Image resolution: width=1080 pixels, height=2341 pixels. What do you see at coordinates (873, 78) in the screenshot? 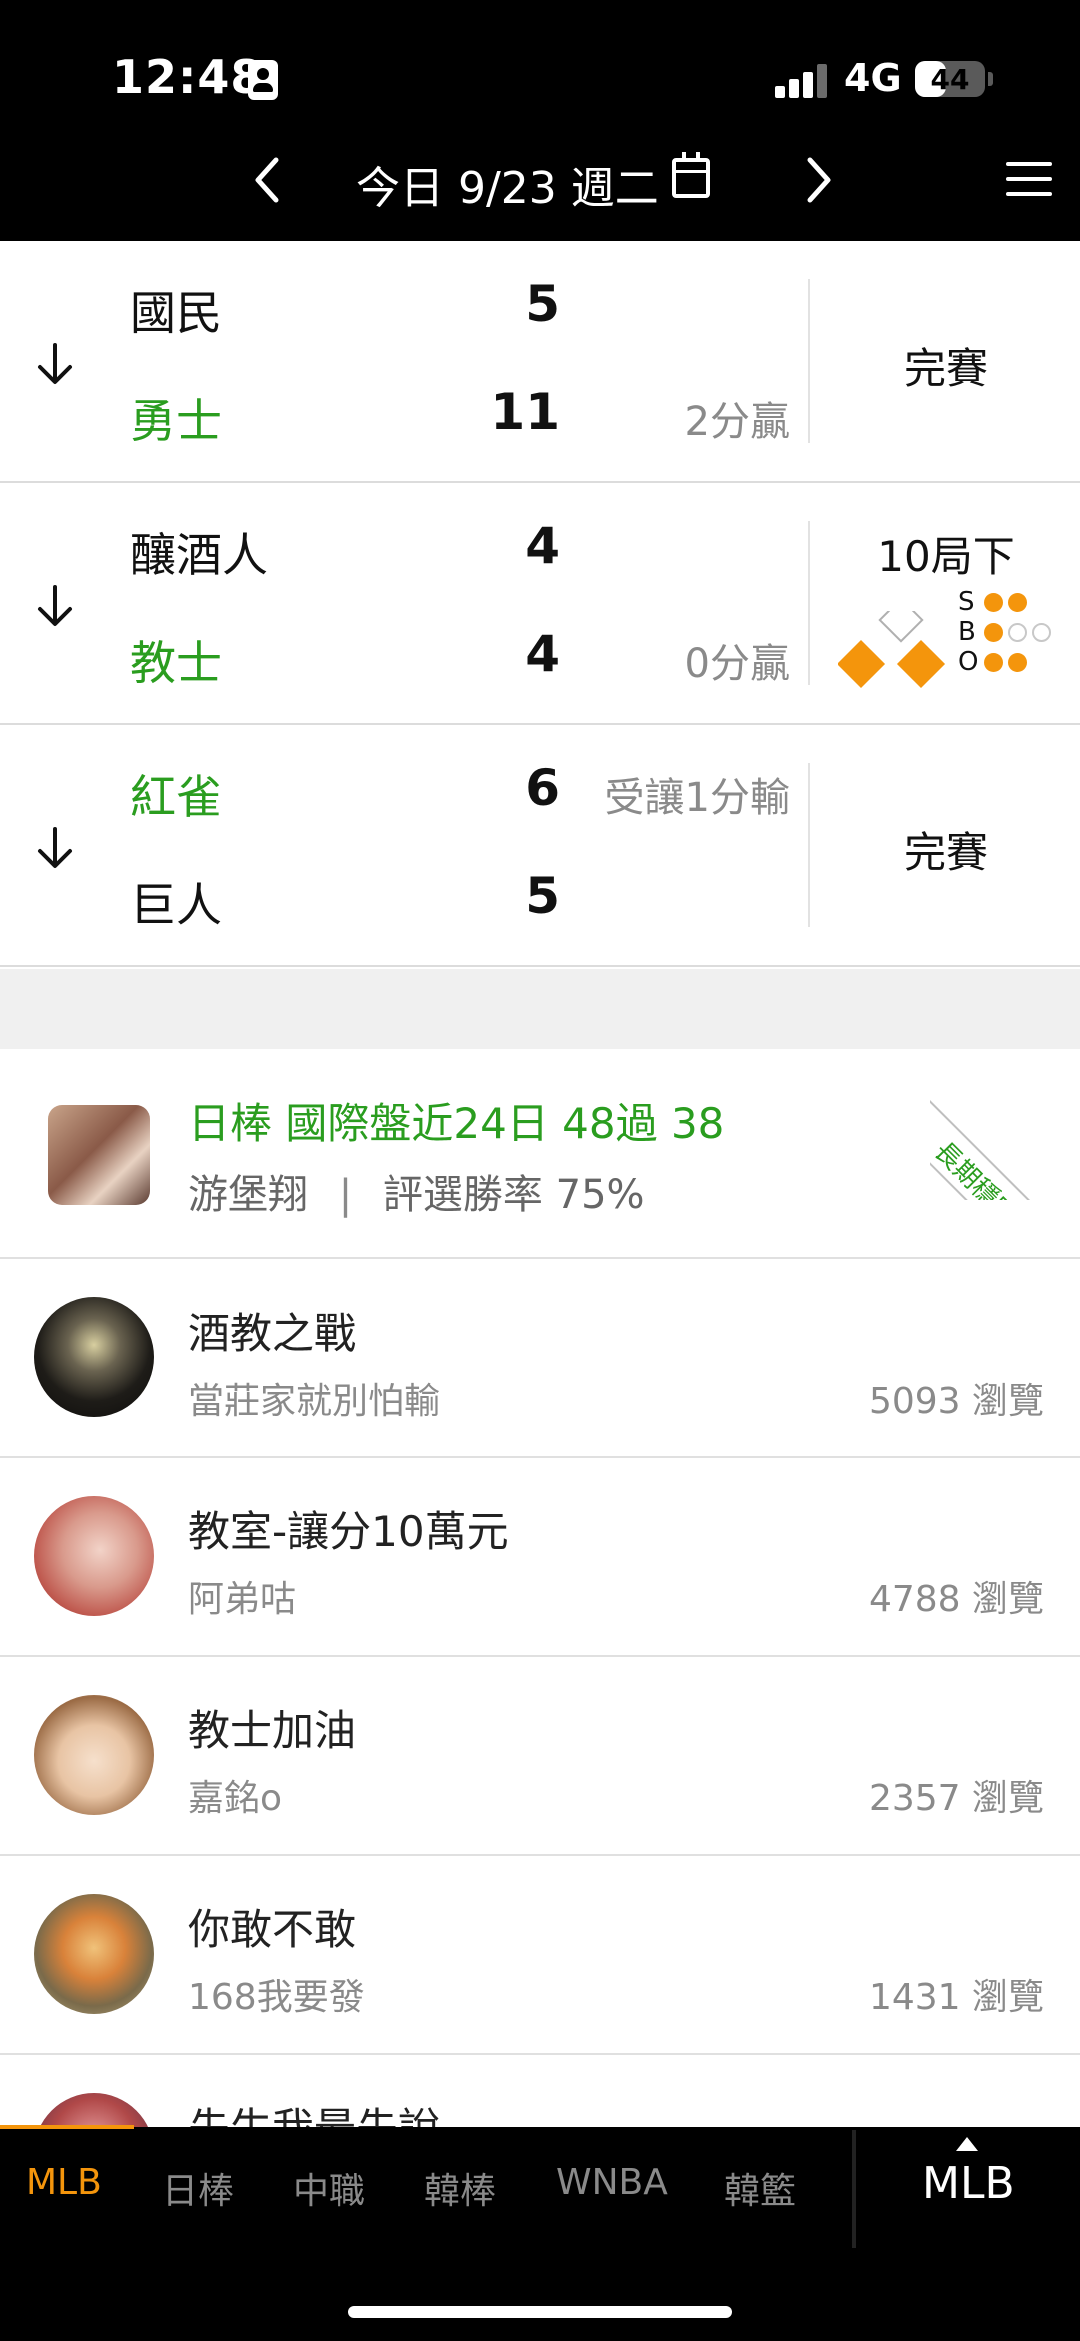
I see `network-type: 4G` at bounding box center [873, 78].